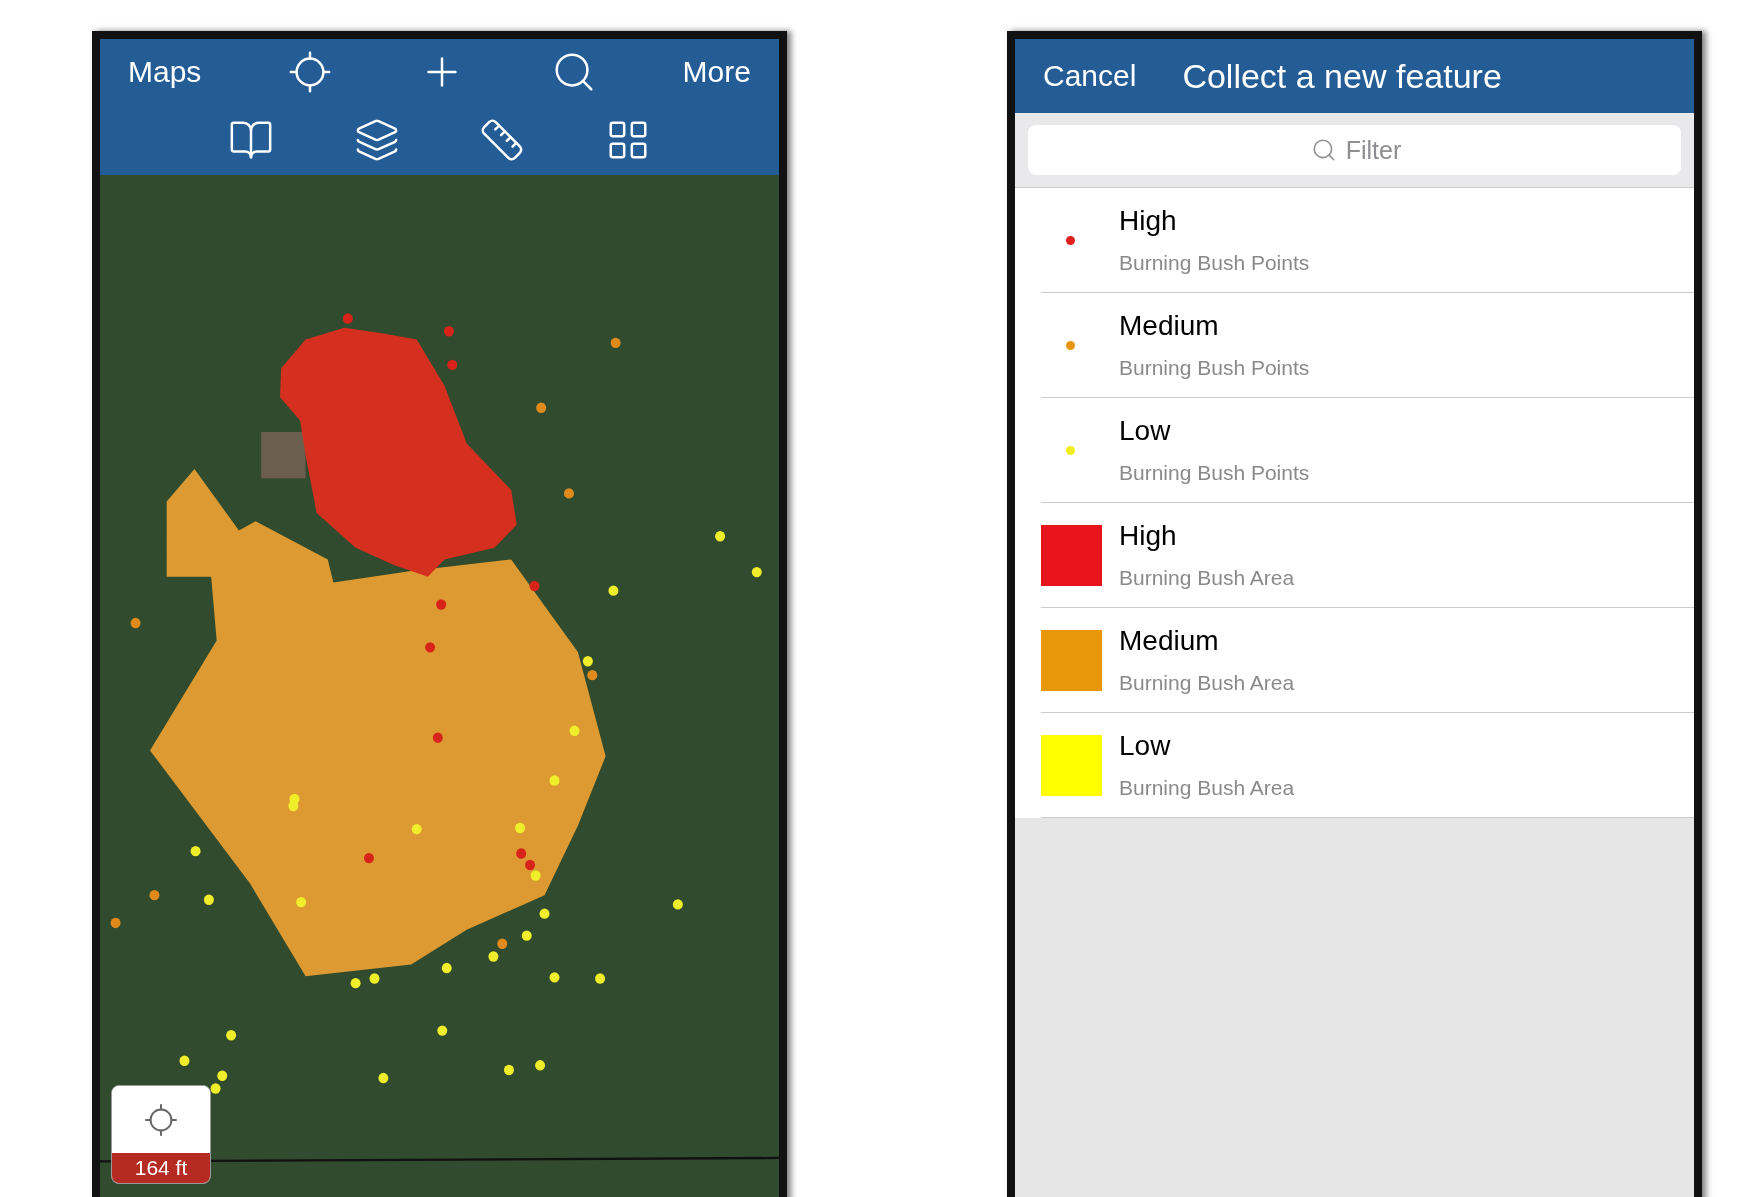 Image resolution: width=1742 pixels, height=1197 pixels. What do you see at coordinates (161, 1168) in the screenshot?
I see `scale-label: 164 ft` at bounding box center [161, 1168].